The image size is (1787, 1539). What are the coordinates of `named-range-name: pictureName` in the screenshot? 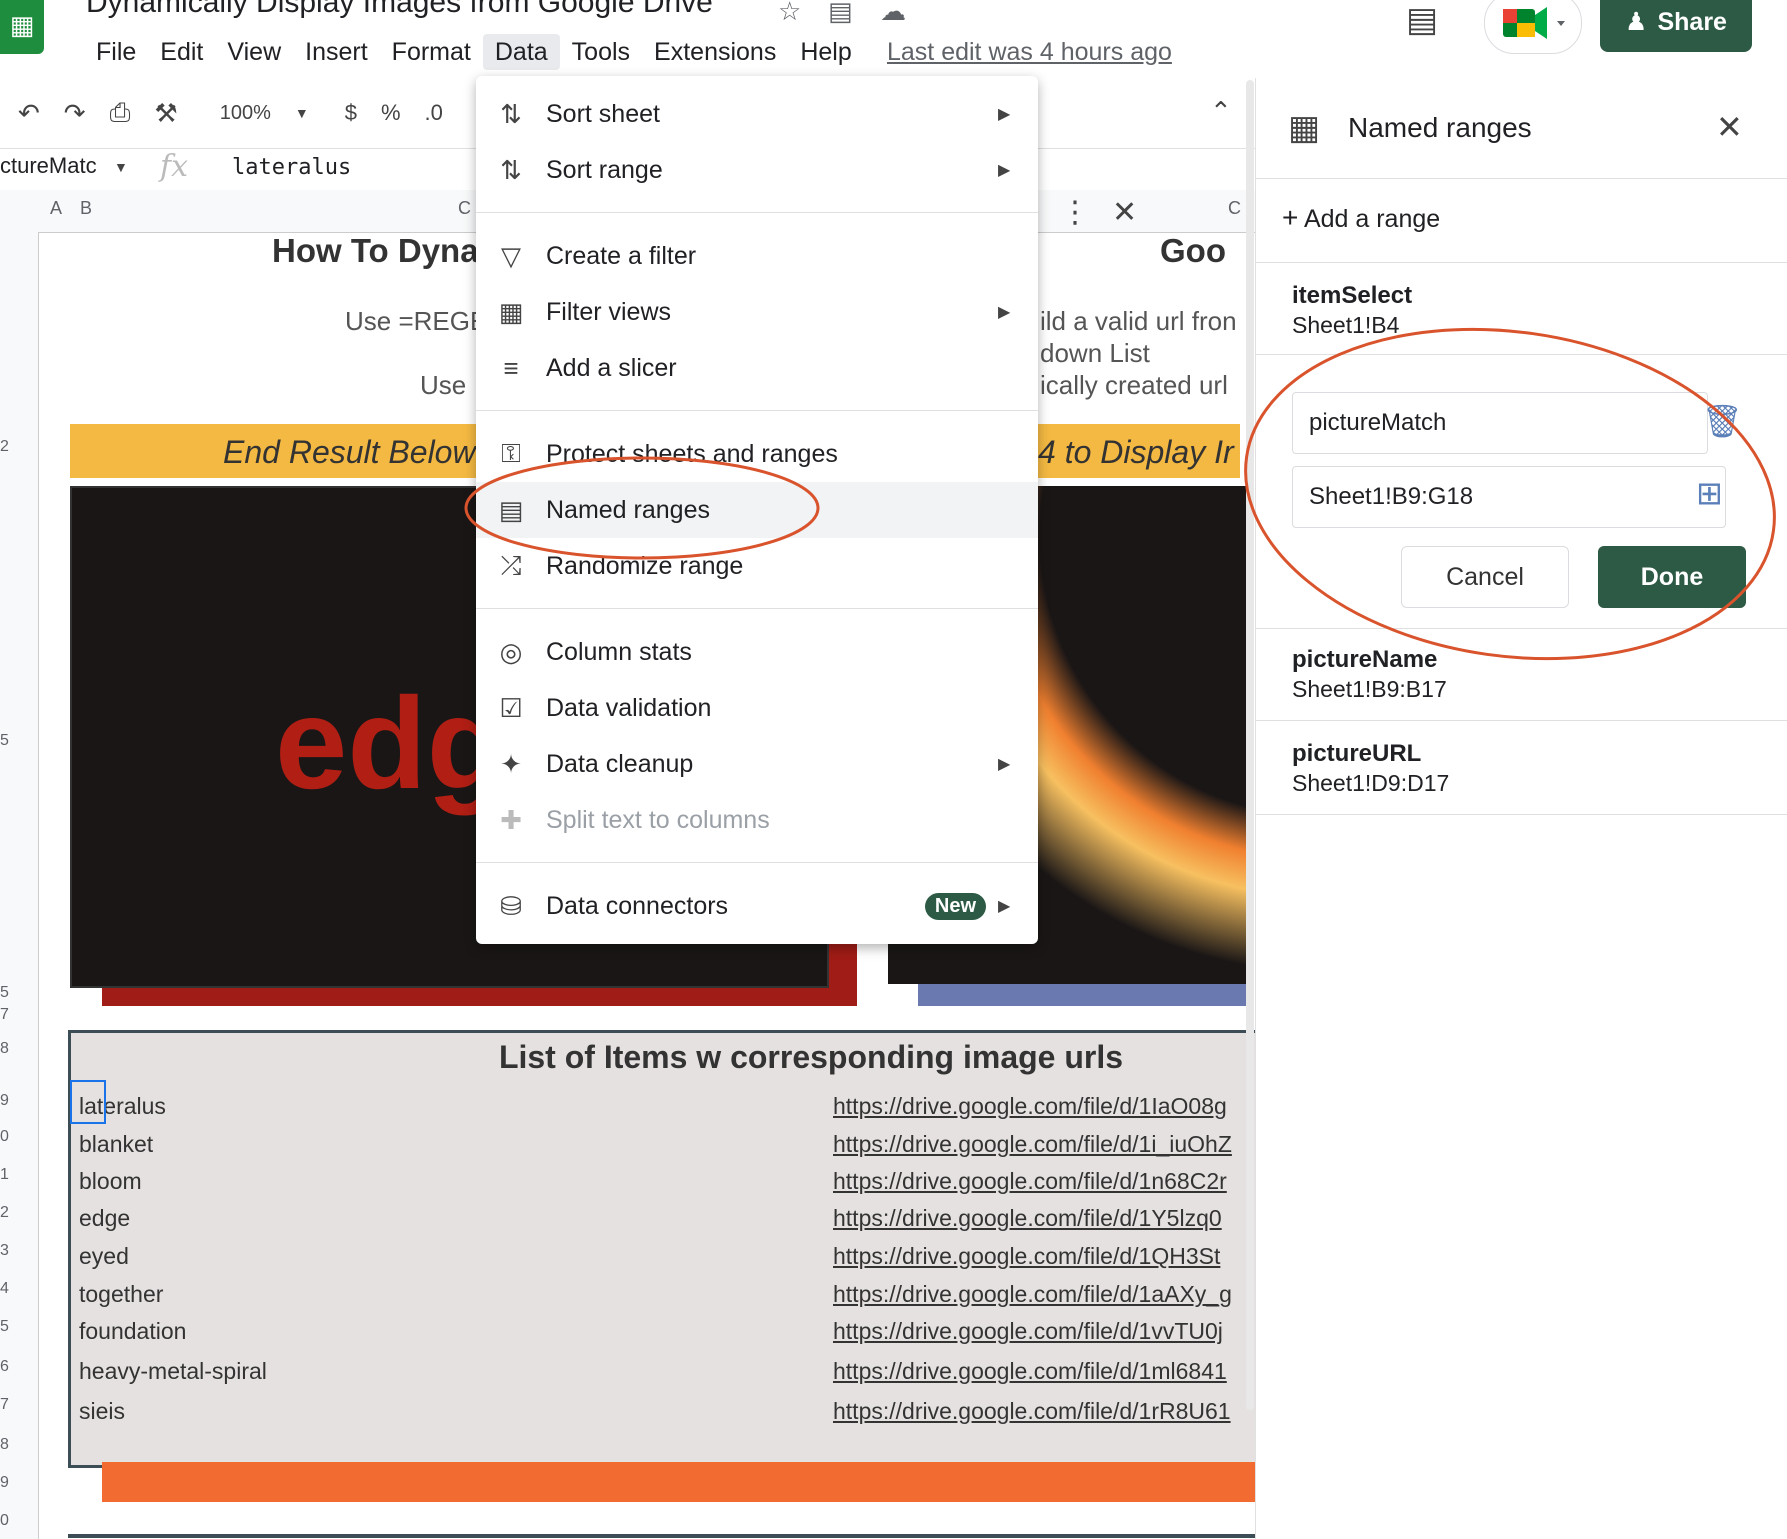 It's located at (1364, 660).